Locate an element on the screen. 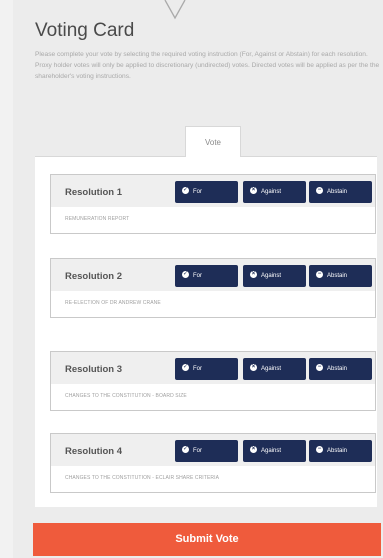 The width and height of the screenshot is (383, 558). resolution-title: Resolution 4 is located at coordinates (94, 451).